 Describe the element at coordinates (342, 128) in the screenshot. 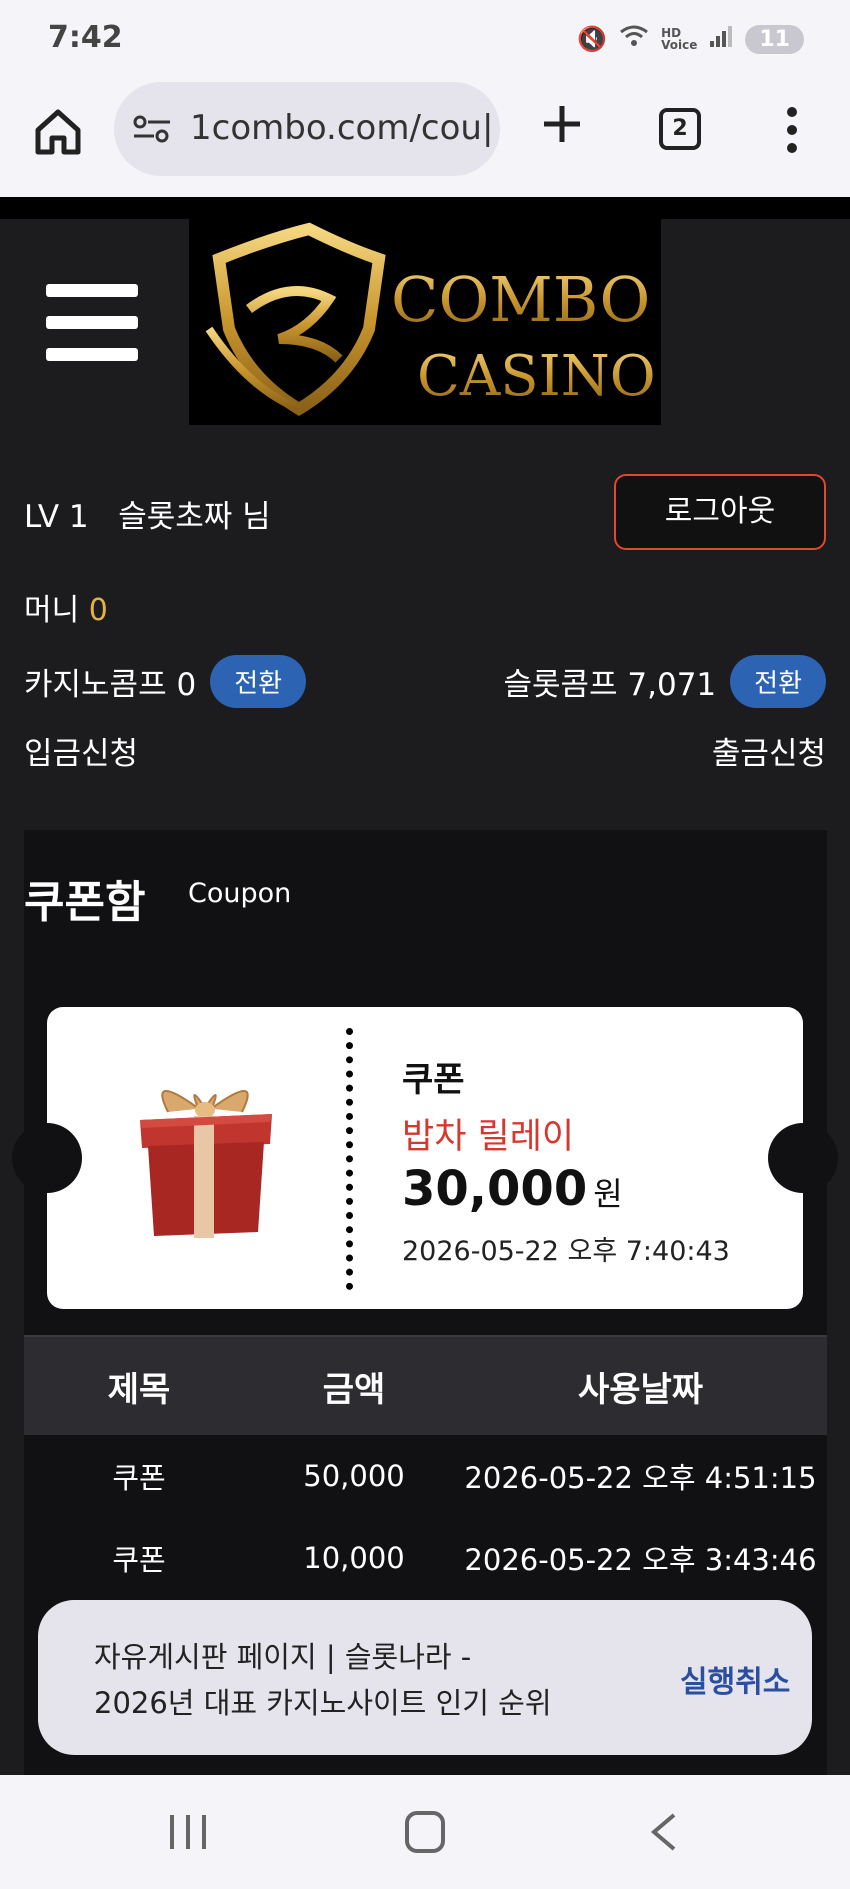

I see `url-text: 1combo.com/cou|` at that location.